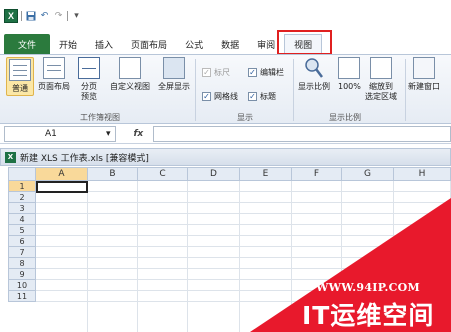  Describe the element at coordinates (89, 91) in the screenshot. I see `page-break-label: 分页 预览` at that location.